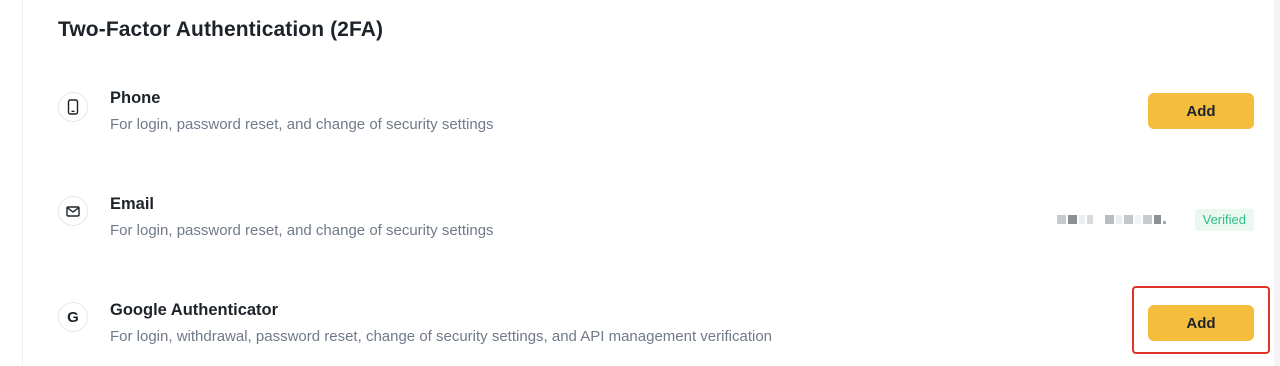 This screenshot has height=366, width=1280. What do you see at coordinates (73, 107) in the screenshot?
I see `phone-icon` at bounding box center [73, 107].